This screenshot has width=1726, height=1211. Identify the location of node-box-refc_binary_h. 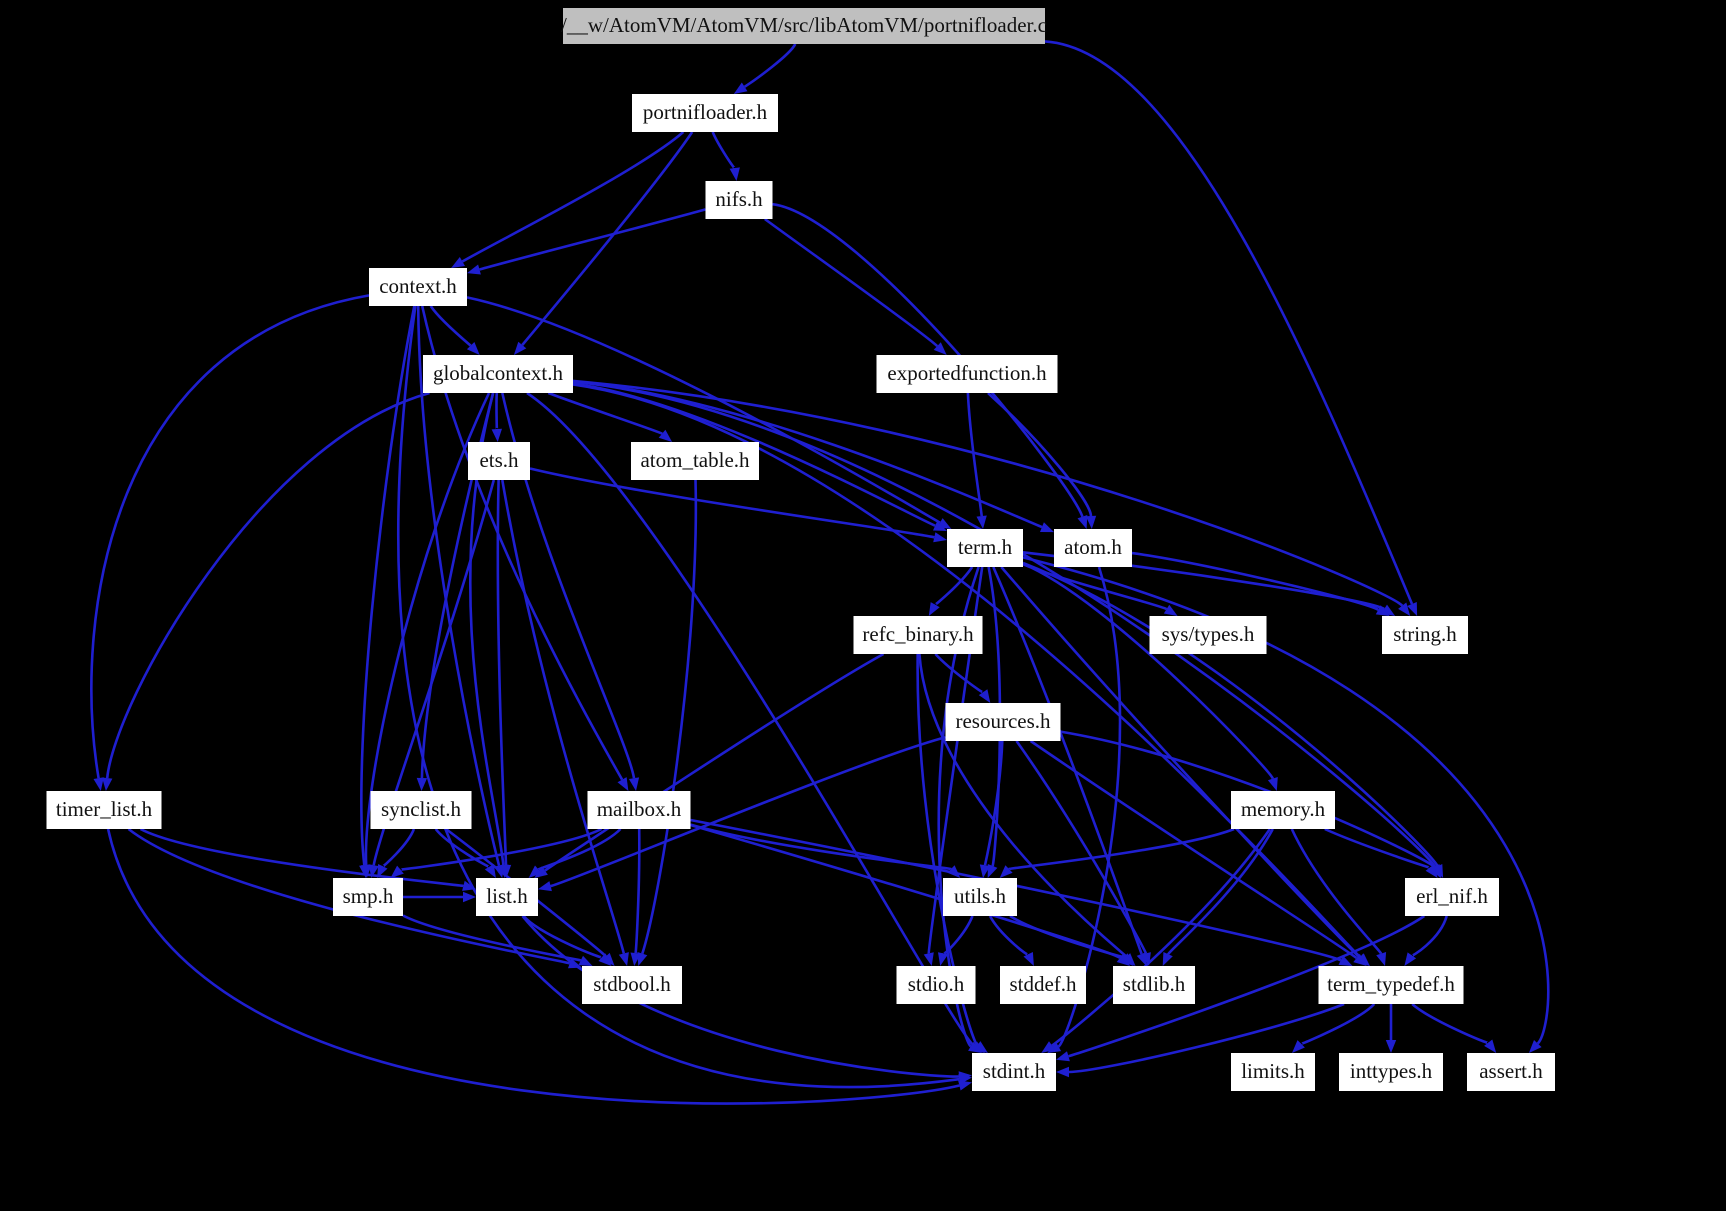
(918, 635).